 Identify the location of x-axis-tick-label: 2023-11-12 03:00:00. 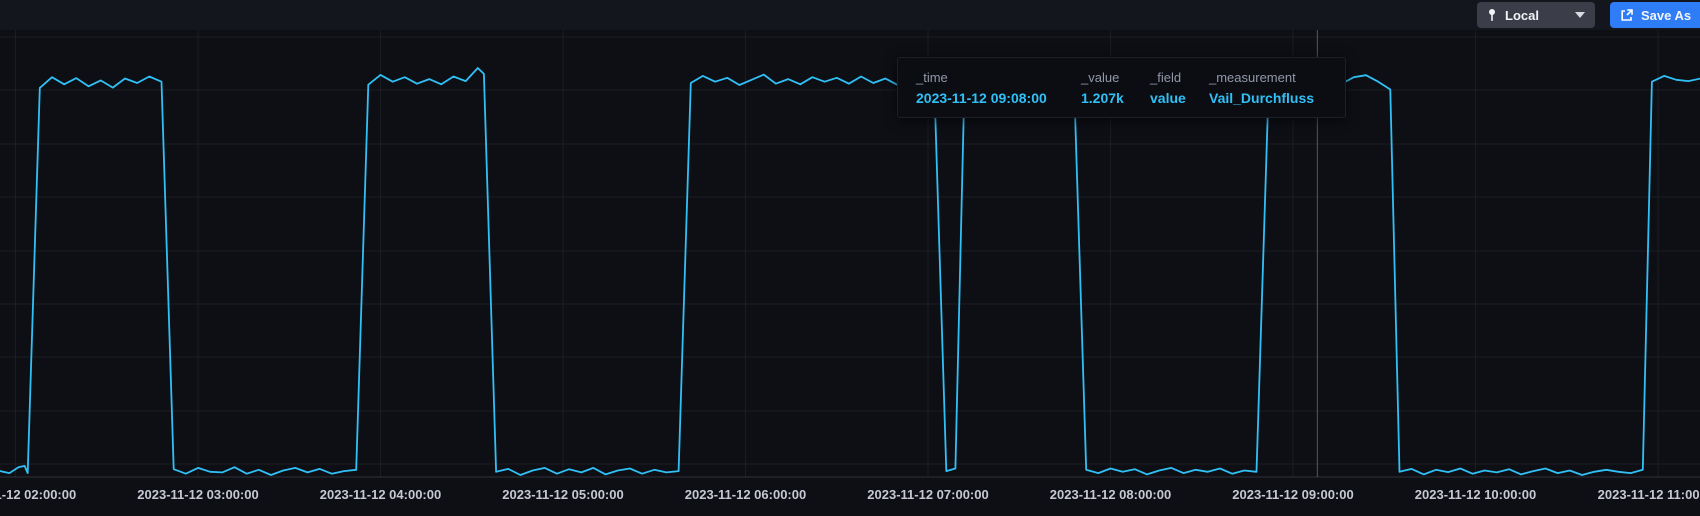
(198, 494).